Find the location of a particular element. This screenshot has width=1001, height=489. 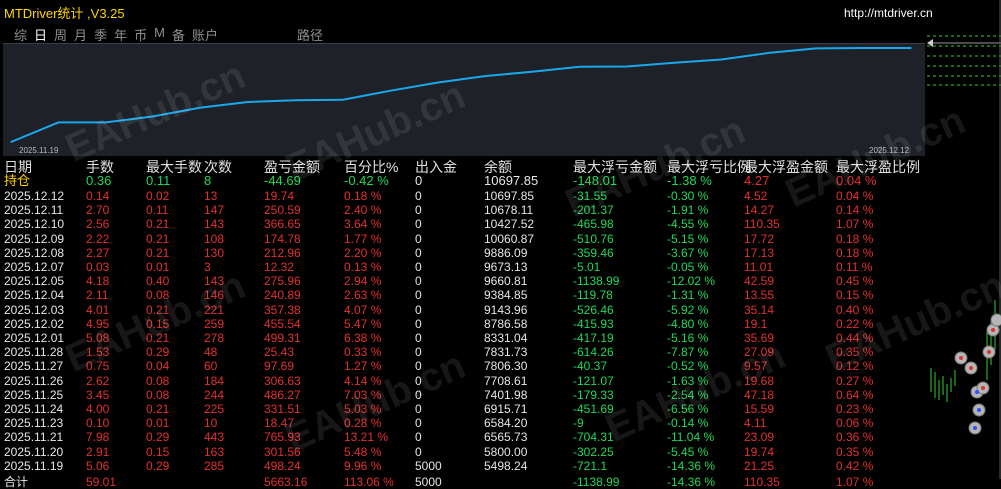

table-cell: -415.93 is located at coordinates (593, 323).